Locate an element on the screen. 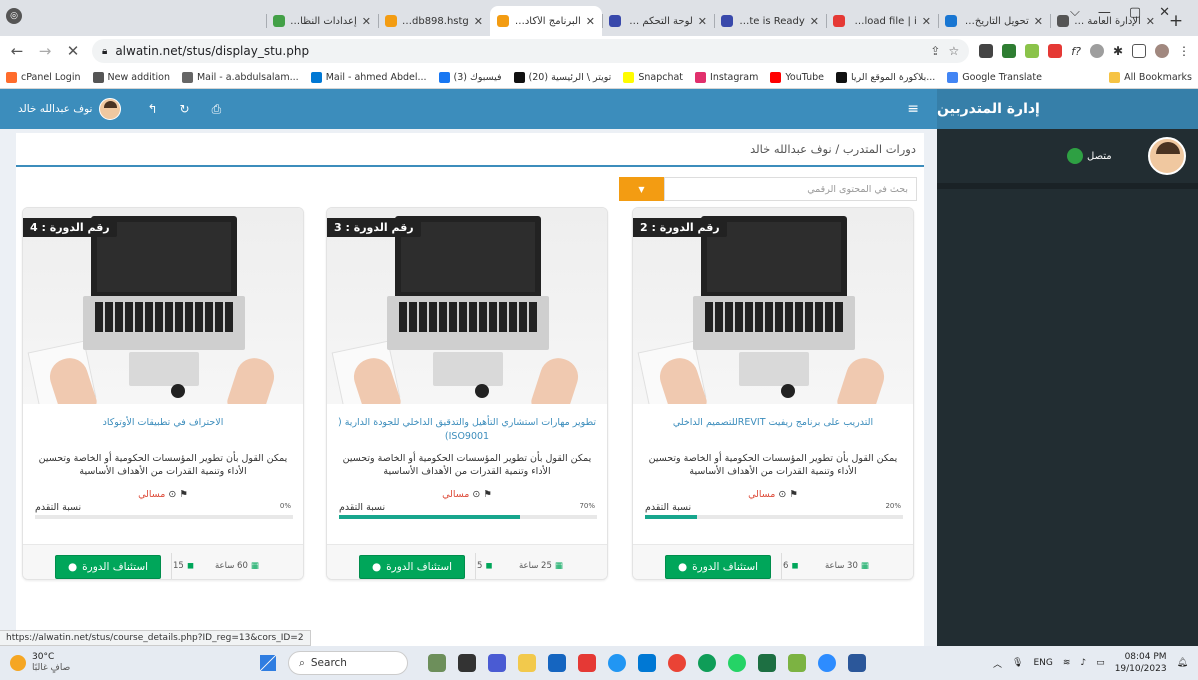 Image resolution: width=1198 pixels, height=680 pixels. bookmark-label: New addition is located at coordinates (138, 77).